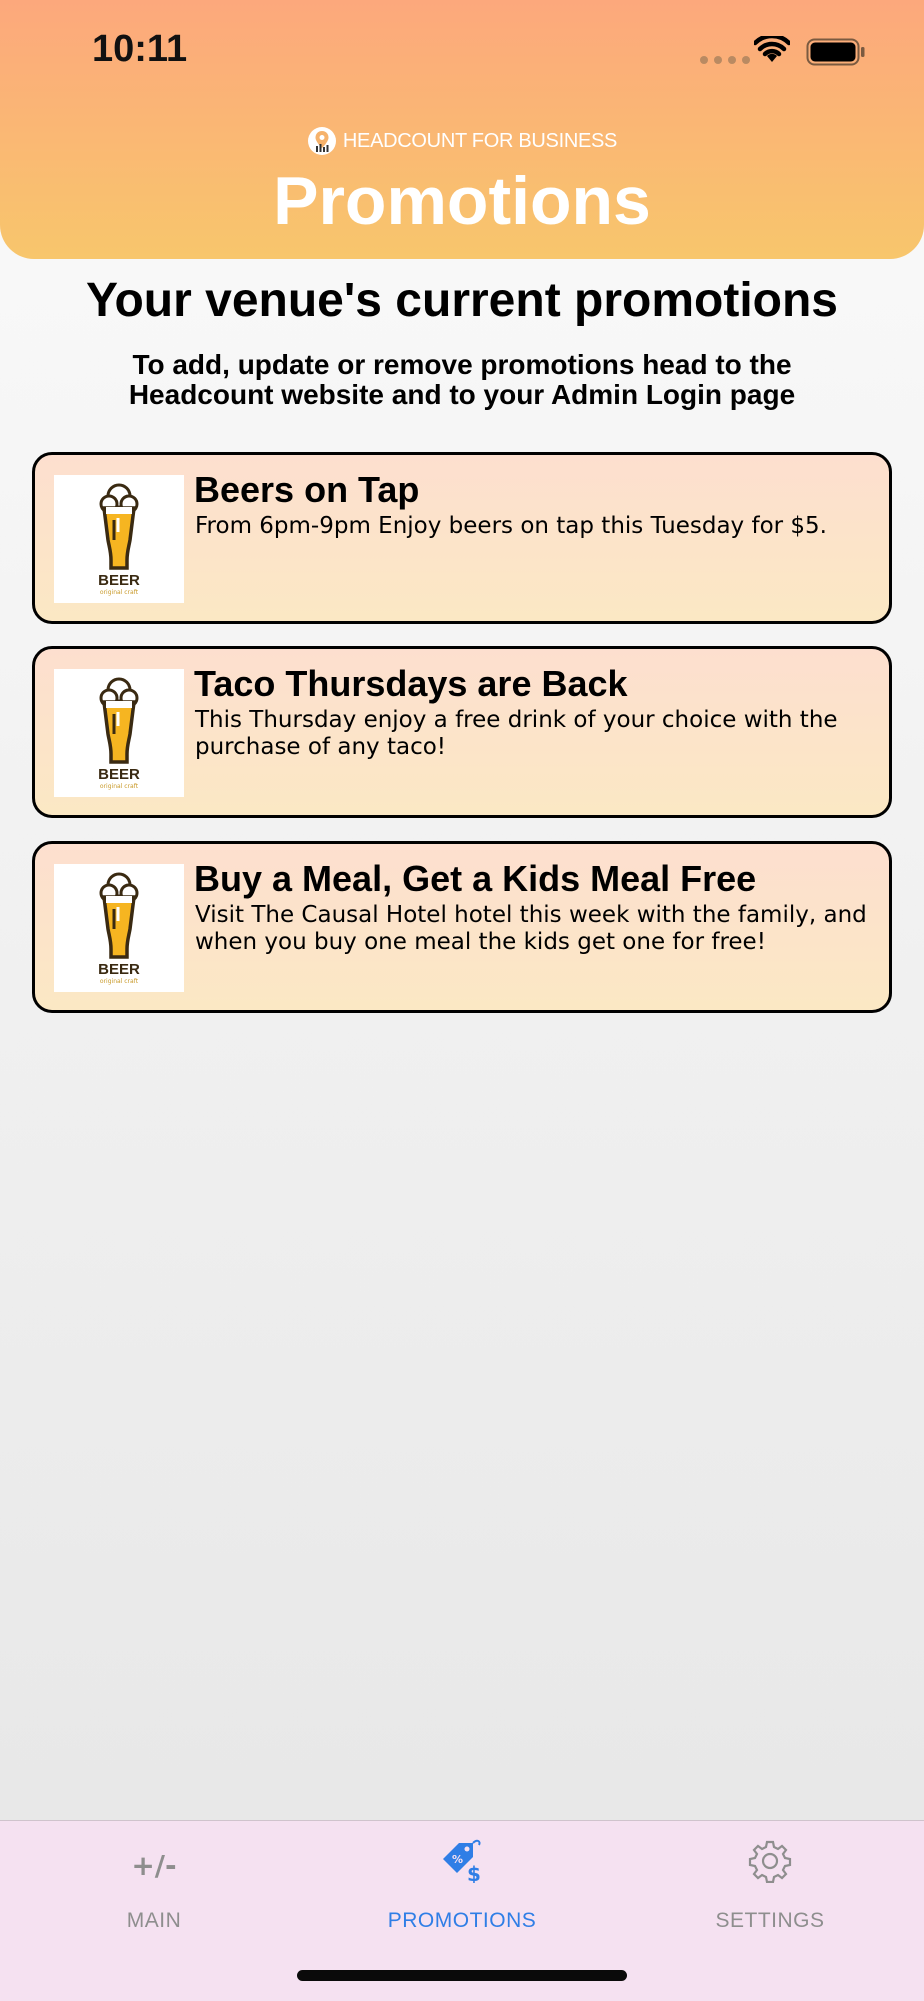 This screenshot has width=924, height=2001. Describe the element at coordinates (411, 683) in the screenshot. I see `promotion-title: Taco Thursdays are Back` at that location.